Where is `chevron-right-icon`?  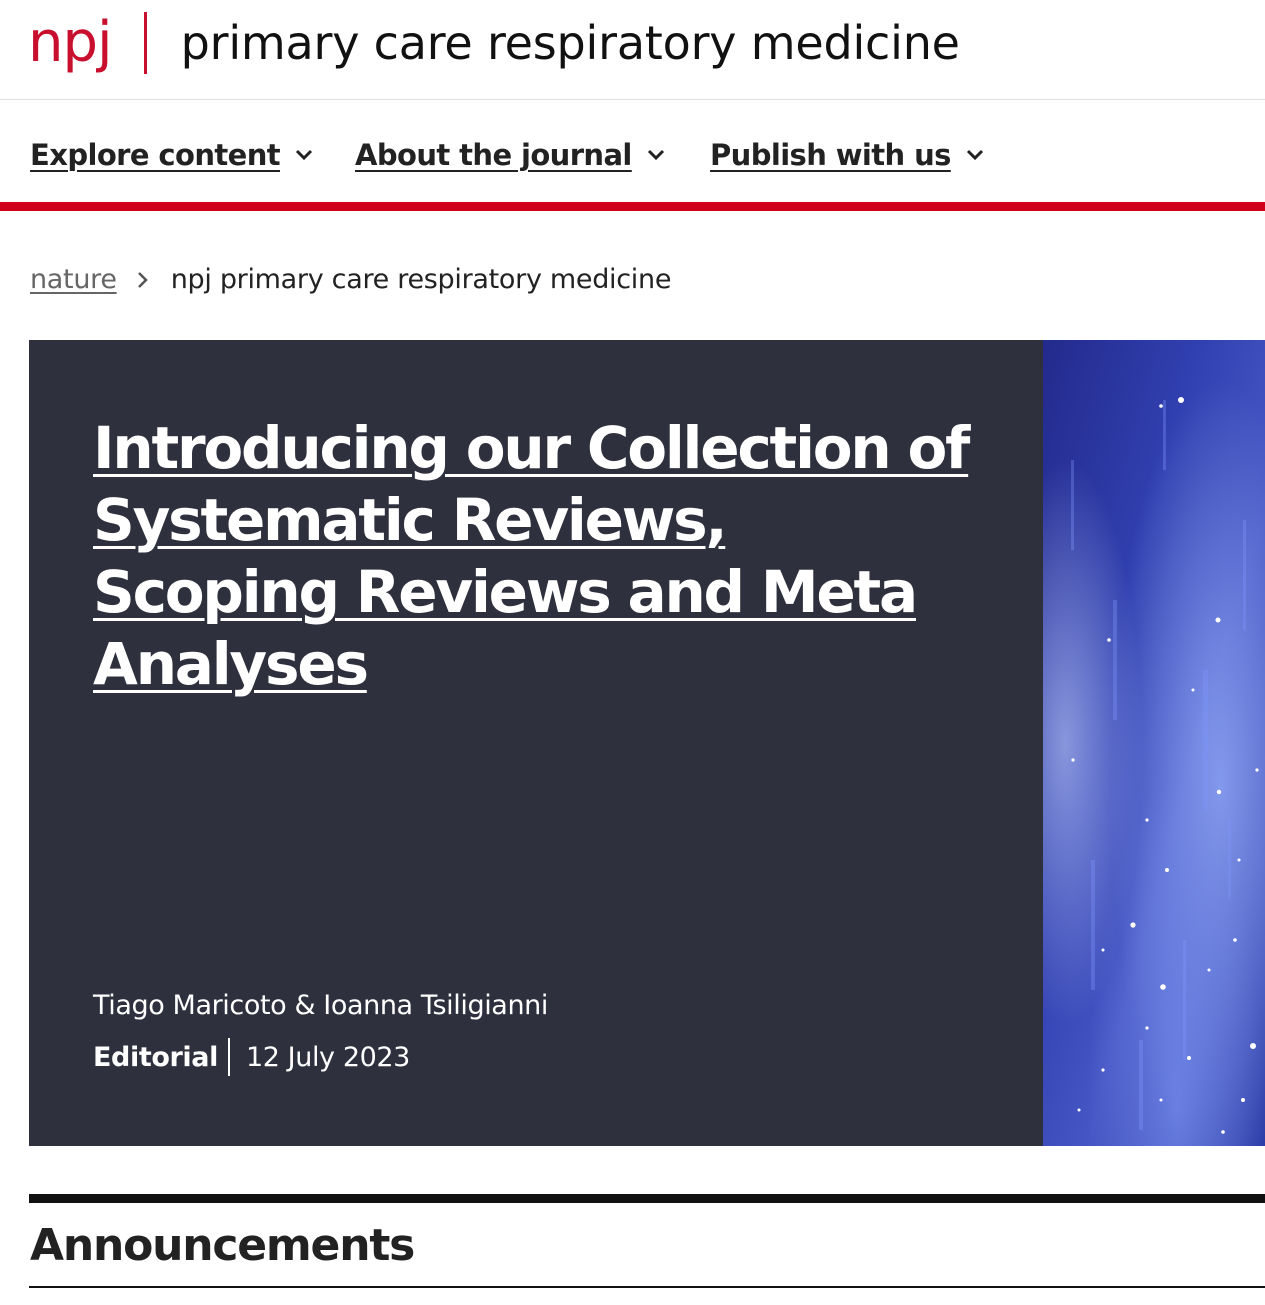
chevron-right-icon is located at coordinates (142, 279).